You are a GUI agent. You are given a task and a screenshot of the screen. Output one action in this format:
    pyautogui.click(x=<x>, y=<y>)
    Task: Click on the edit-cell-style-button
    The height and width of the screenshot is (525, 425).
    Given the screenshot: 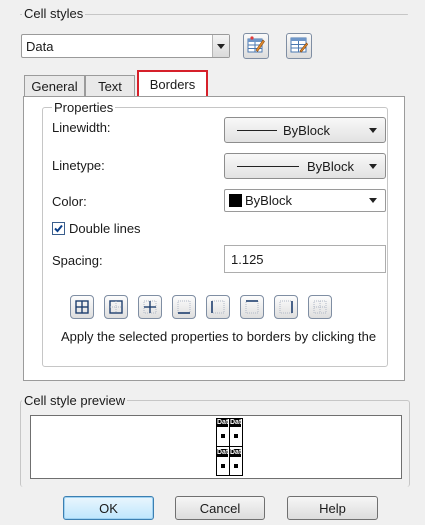 What is the action you would take?
    pyautogui.click(x=299, y=46)
    